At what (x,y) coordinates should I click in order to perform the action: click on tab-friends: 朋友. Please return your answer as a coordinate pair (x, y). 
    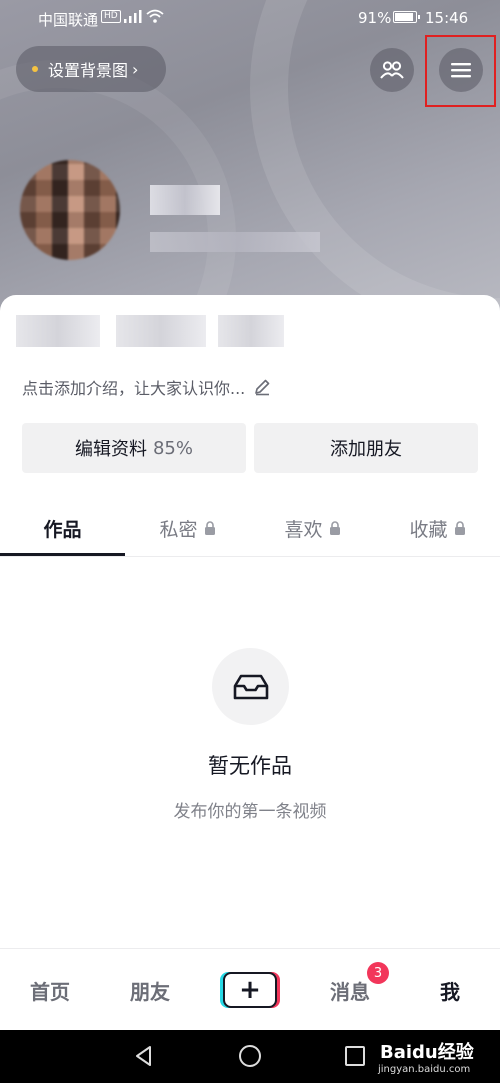
    Looking at the image, I should click on (150, 990).